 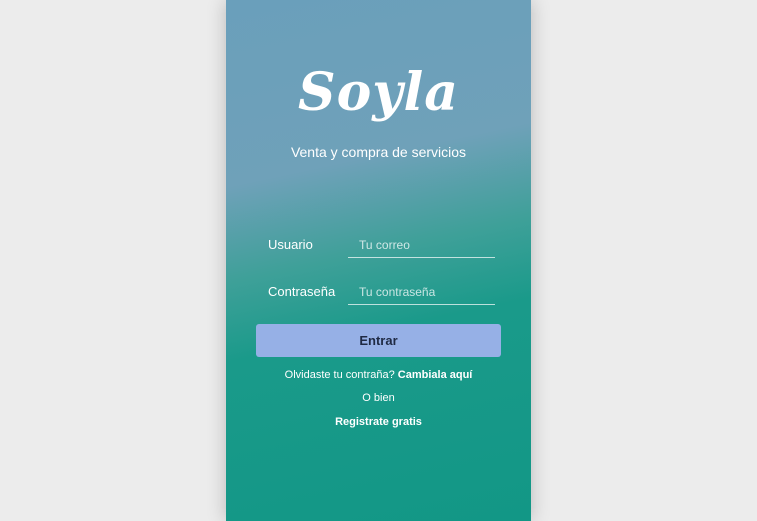 I want to click on register-link: Registrate gratis, so click(x=378, y=422).